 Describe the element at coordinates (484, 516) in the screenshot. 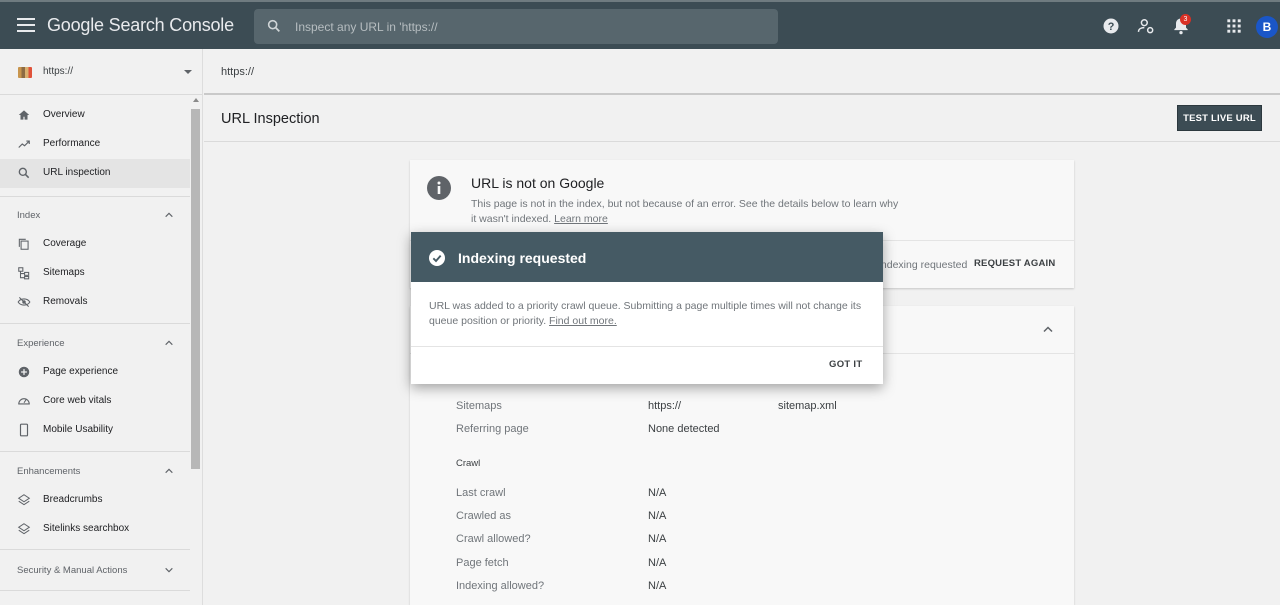

I see `detail-label: Crawled as` at that location.